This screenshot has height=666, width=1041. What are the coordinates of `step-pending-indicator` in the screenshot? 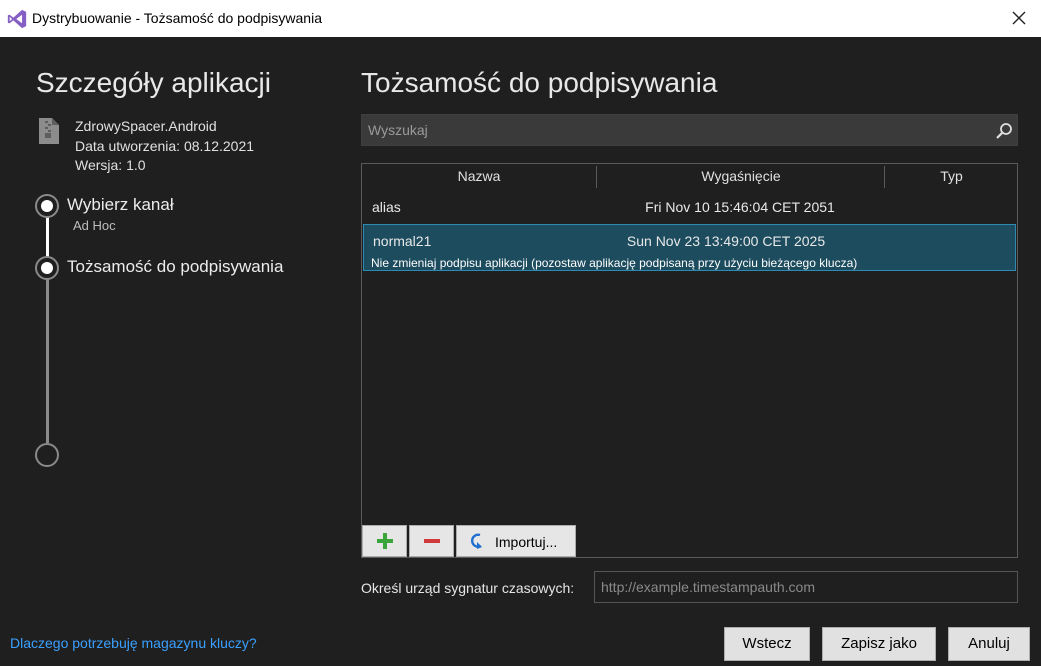 It's located at (47, 455).